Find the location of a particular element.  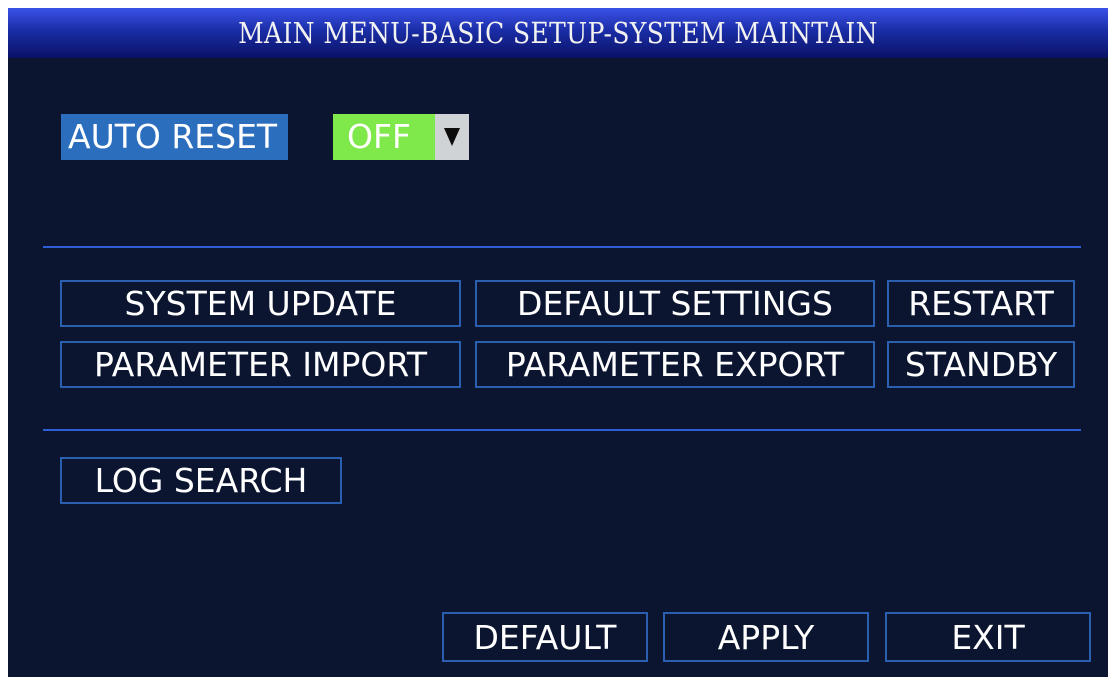

parameter-export-button: PARAMETER EXPORT is located at coordinates (675, 364).